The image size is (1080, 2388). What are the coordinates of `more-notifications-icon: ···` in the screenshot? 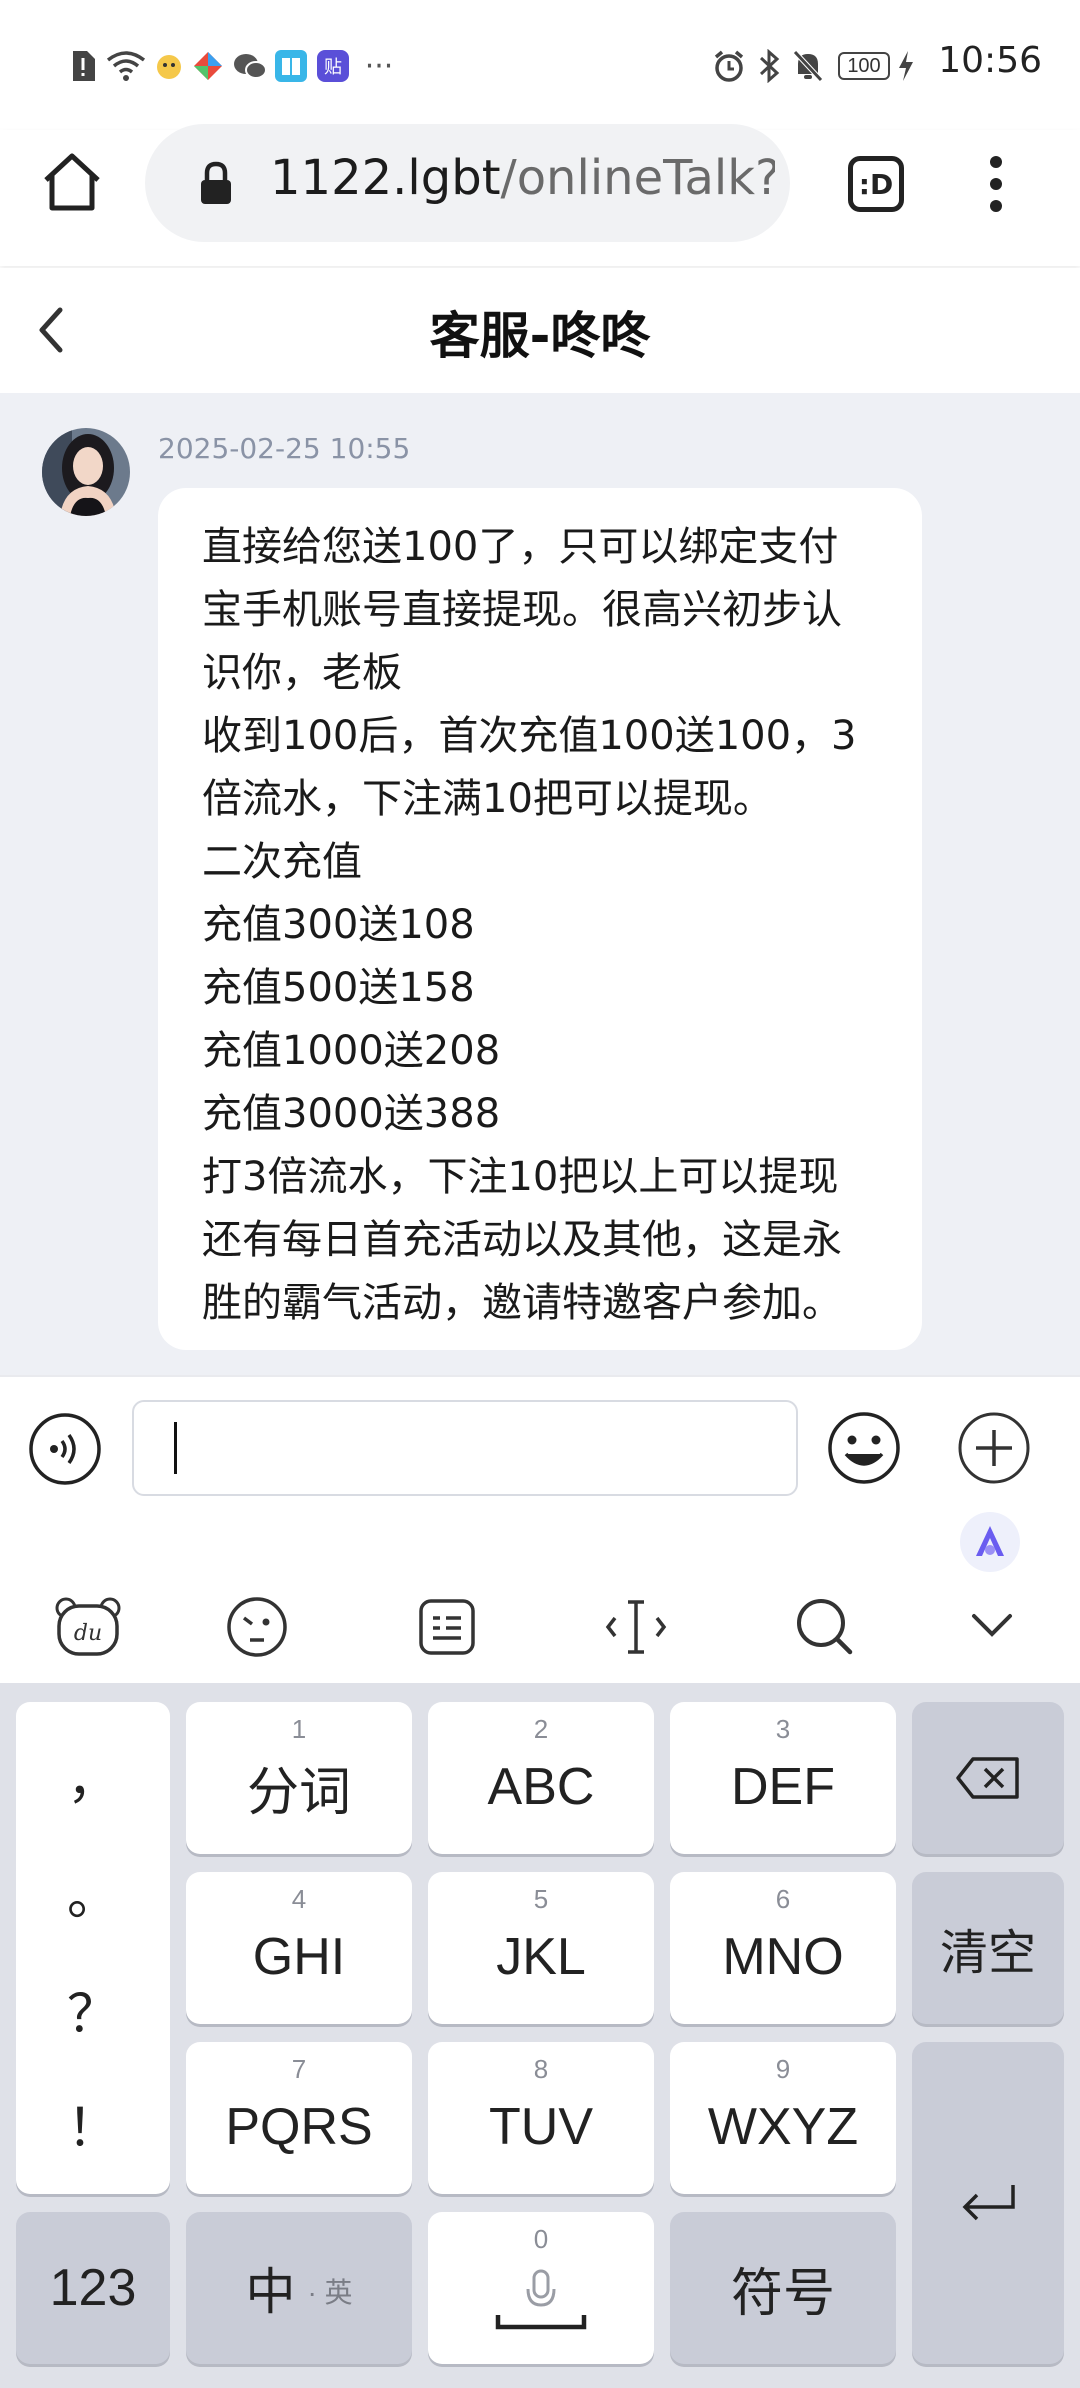 It's located at (379, 66).